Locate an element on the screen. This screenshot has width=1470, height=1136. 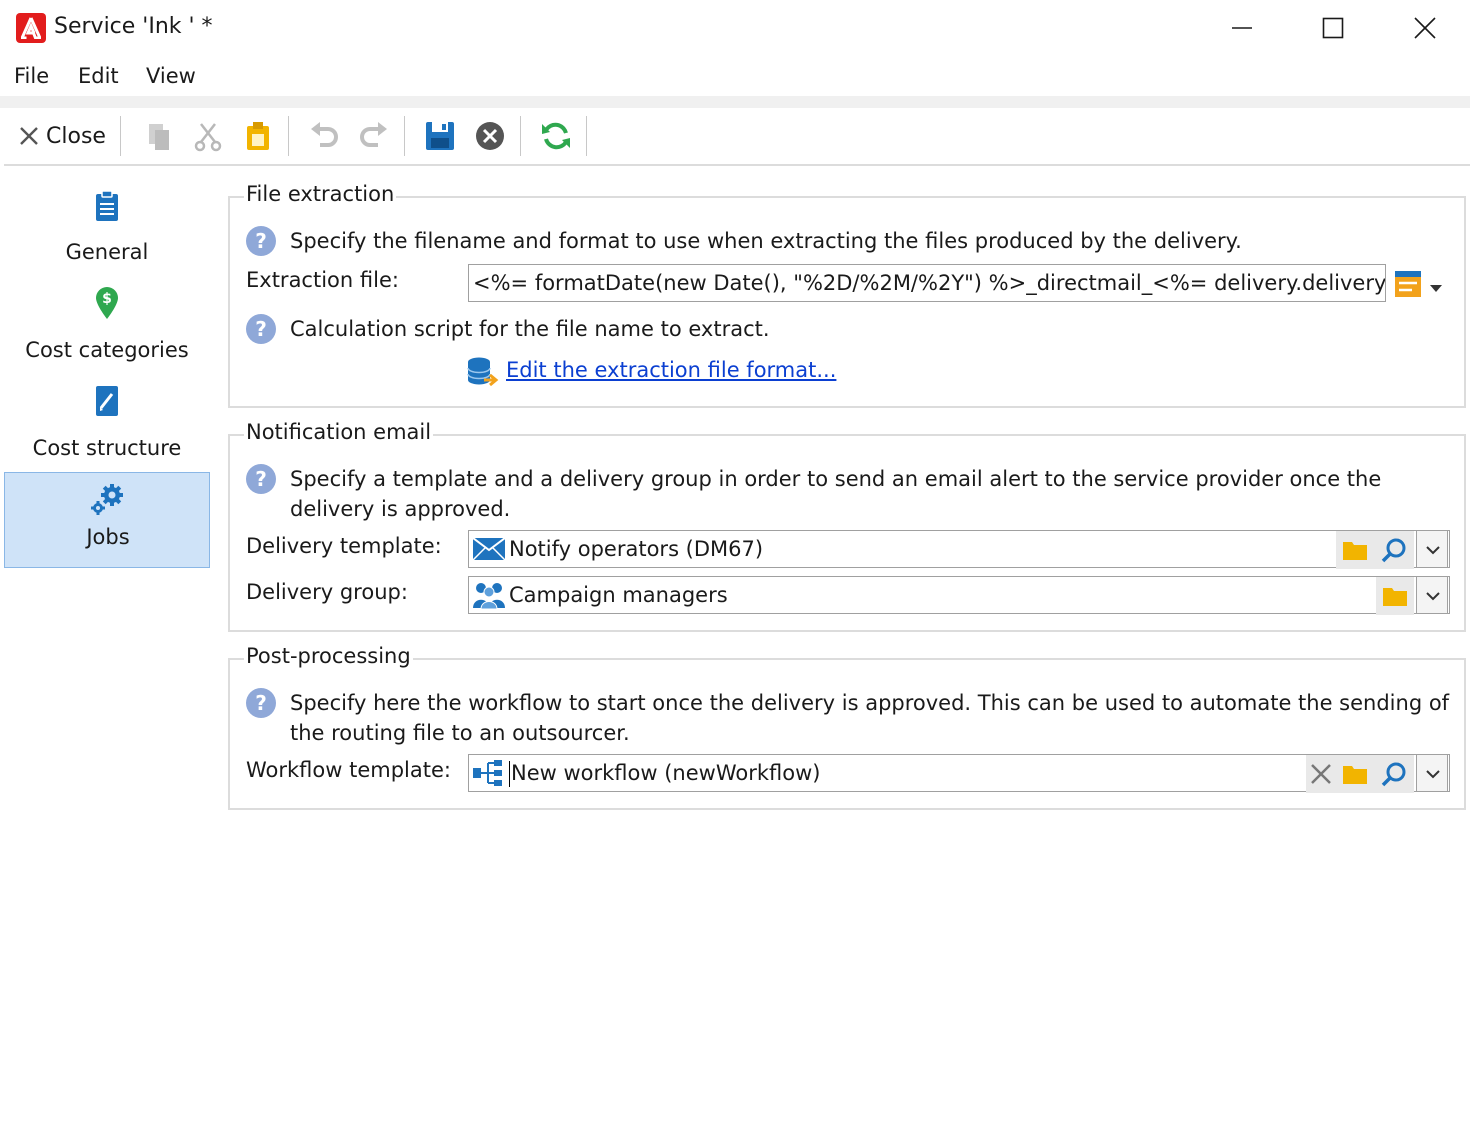
post-processing-title: Post-processing is located at coordinates (328, 656).